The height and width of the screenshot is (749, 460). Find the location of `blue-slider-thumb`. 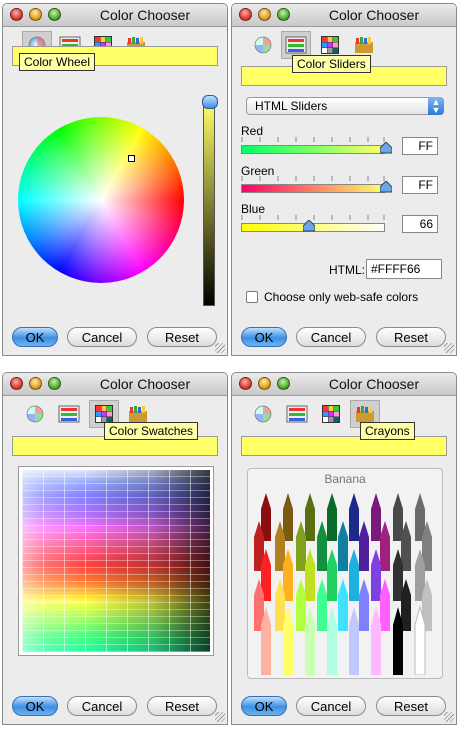

blue-slider-thumb is located at coordinates (309, 226).